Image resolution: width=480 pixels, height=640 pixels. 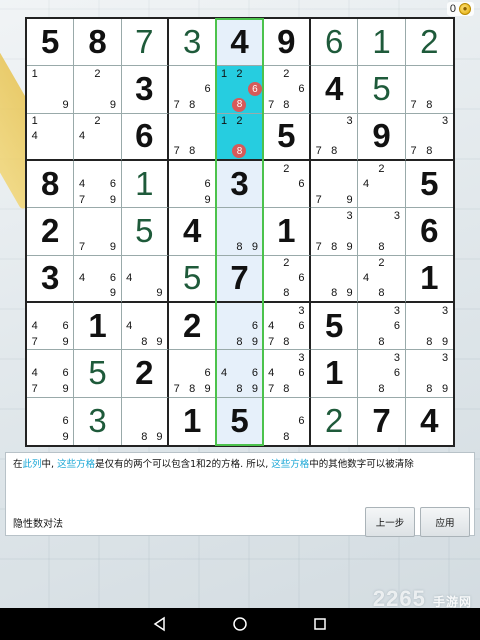 What do you see at coordinates (193, 90) in the screenshot?
I see `cell-r2c4: 6 78` at bounding box center [193, 90].